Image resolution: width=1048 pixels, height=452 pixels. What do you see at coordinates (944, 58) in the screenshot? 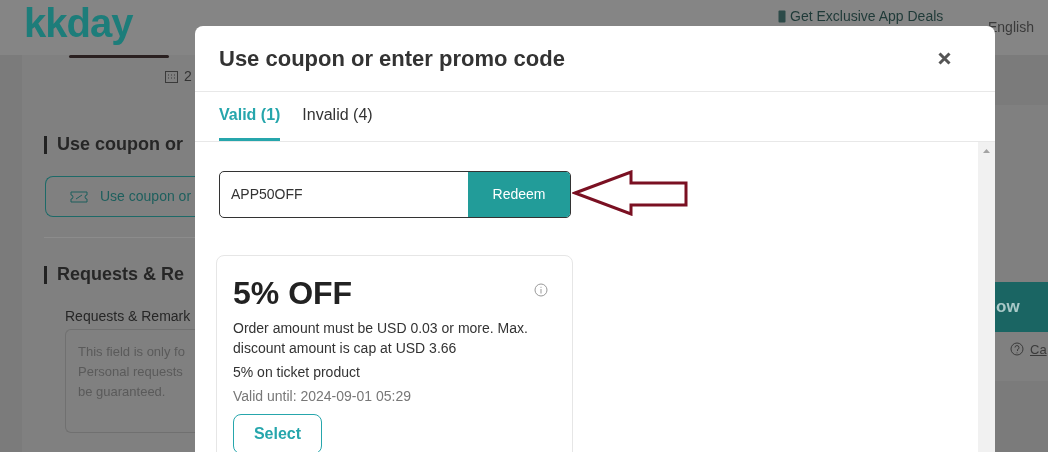
I see `close-icon` at bounding box center [944, 58].